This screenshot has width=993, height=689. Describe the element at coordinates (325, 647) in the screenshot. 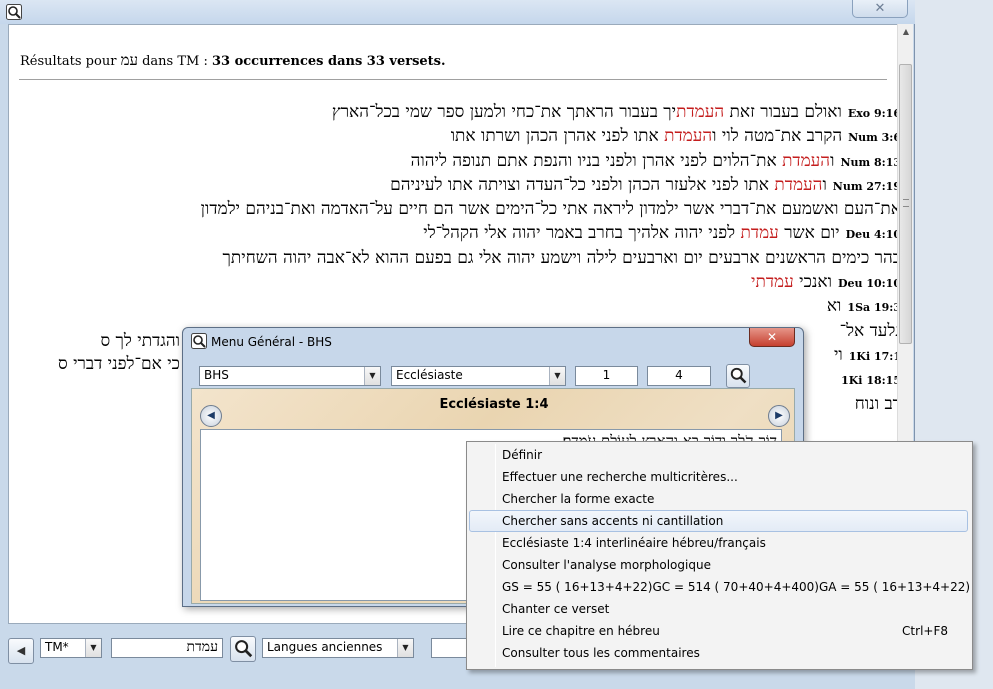

I see `language-select-value: Langues anciennes` at that location.